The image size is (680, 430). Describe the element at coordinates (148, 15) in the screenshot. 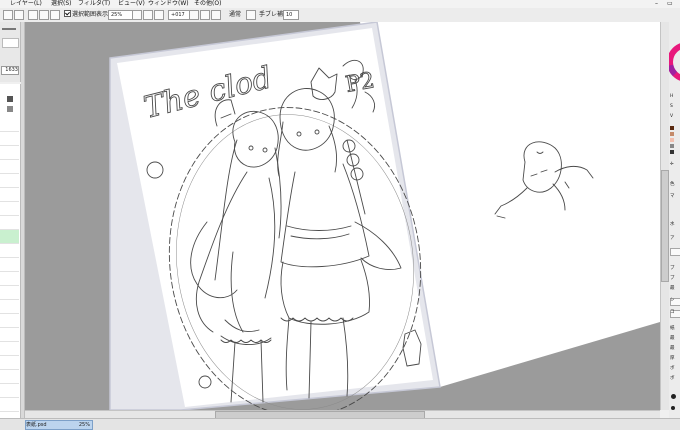

I see `zoom-out-icon` at that location.